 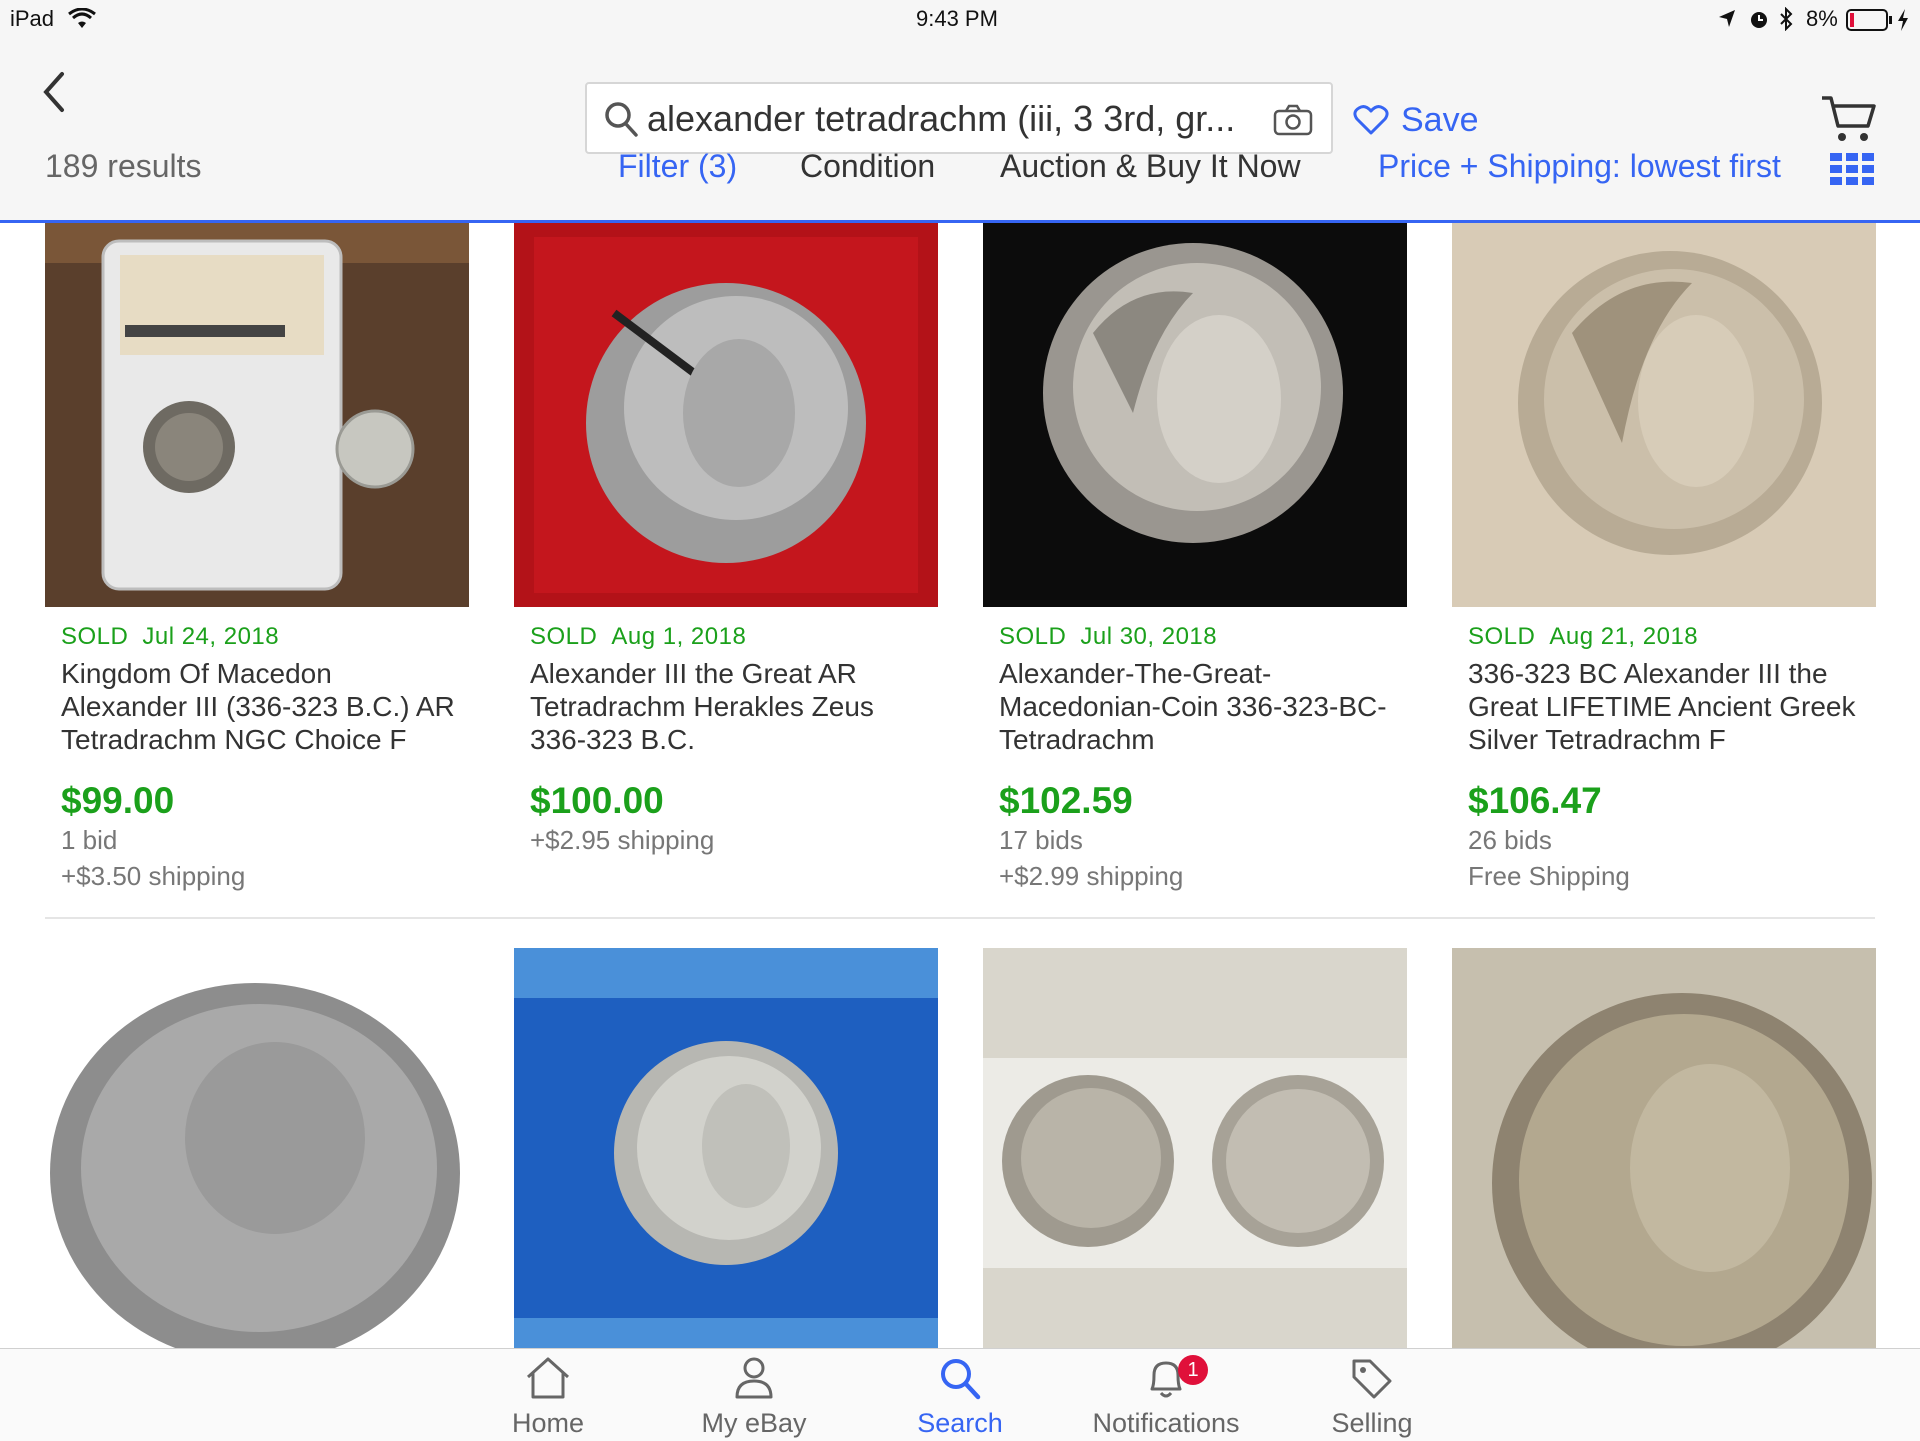 What do you see at coordinates (754, 1423) in the screenshot?
I see `tab-my-ebay-label: My eBay` at bounding box center [754, 1423].